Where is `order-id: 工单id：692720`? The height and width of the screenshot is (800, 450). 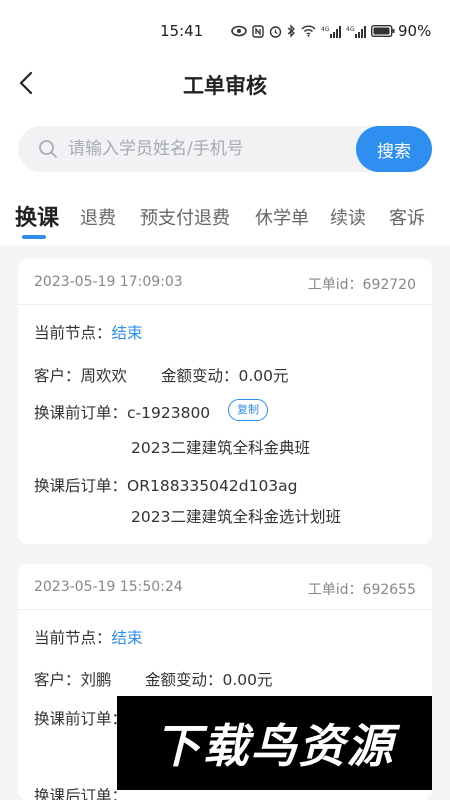 order-id: 工单id：692720 is located at coordinates (362, 284).